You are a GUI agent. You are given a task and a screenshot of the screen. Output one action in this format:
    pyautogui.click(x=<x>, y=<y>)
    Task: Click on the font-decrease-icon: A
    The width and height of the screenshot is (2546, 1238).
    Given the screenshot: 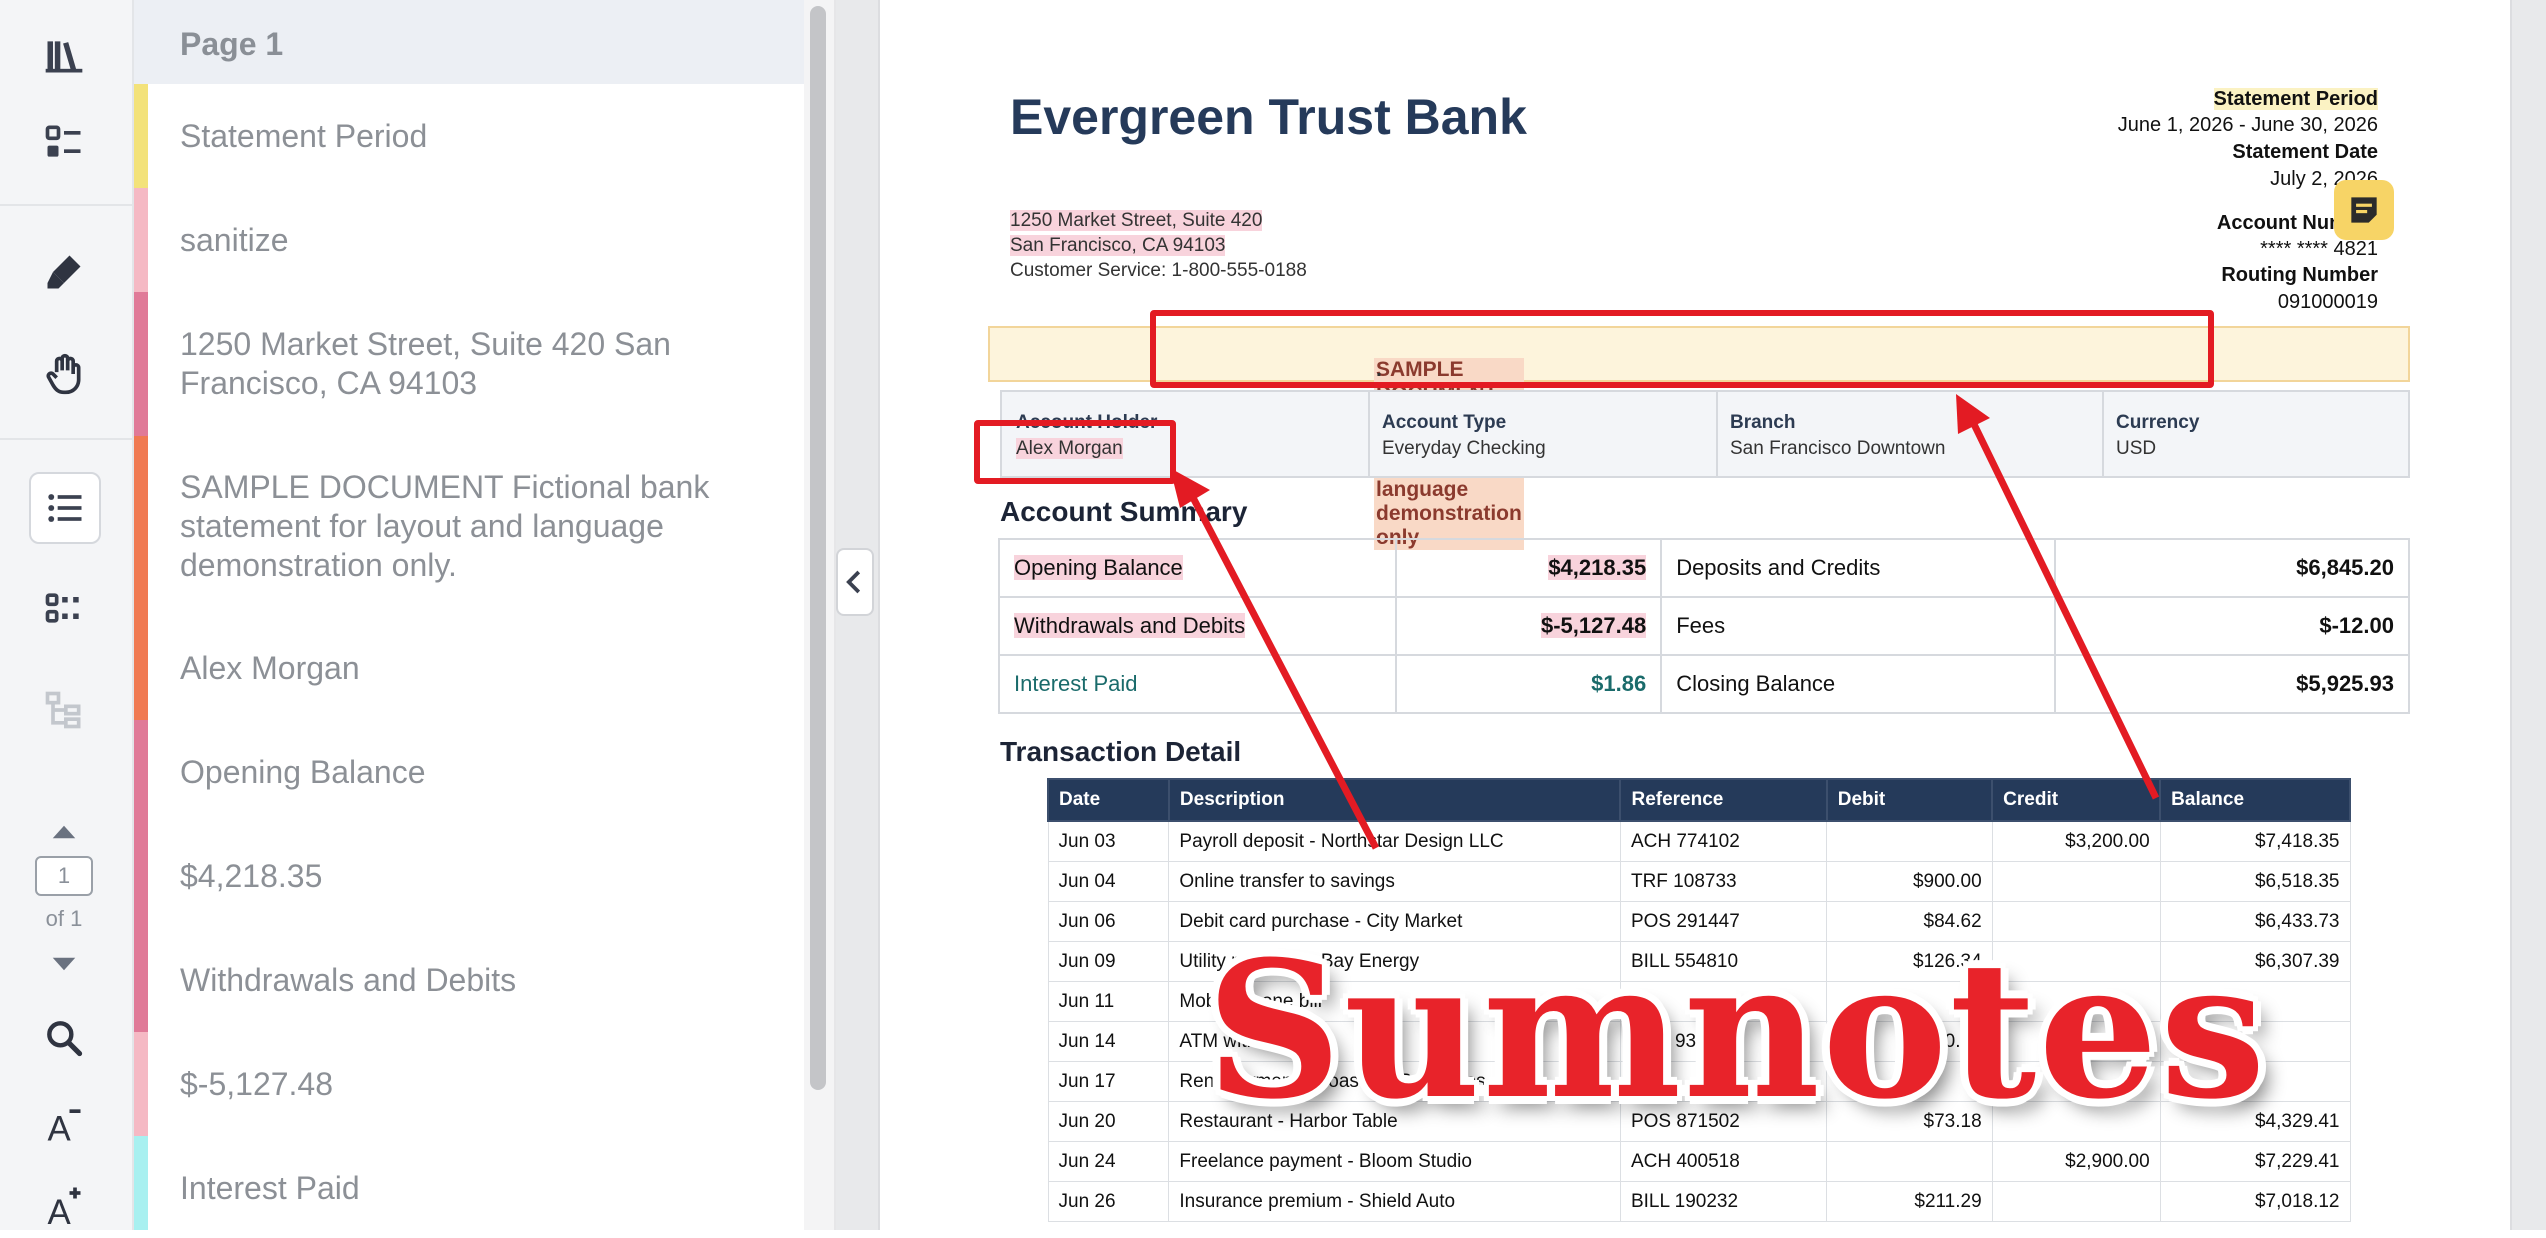 What is the action you would take?
    pyautogui.click(x=64, y=1124)
    